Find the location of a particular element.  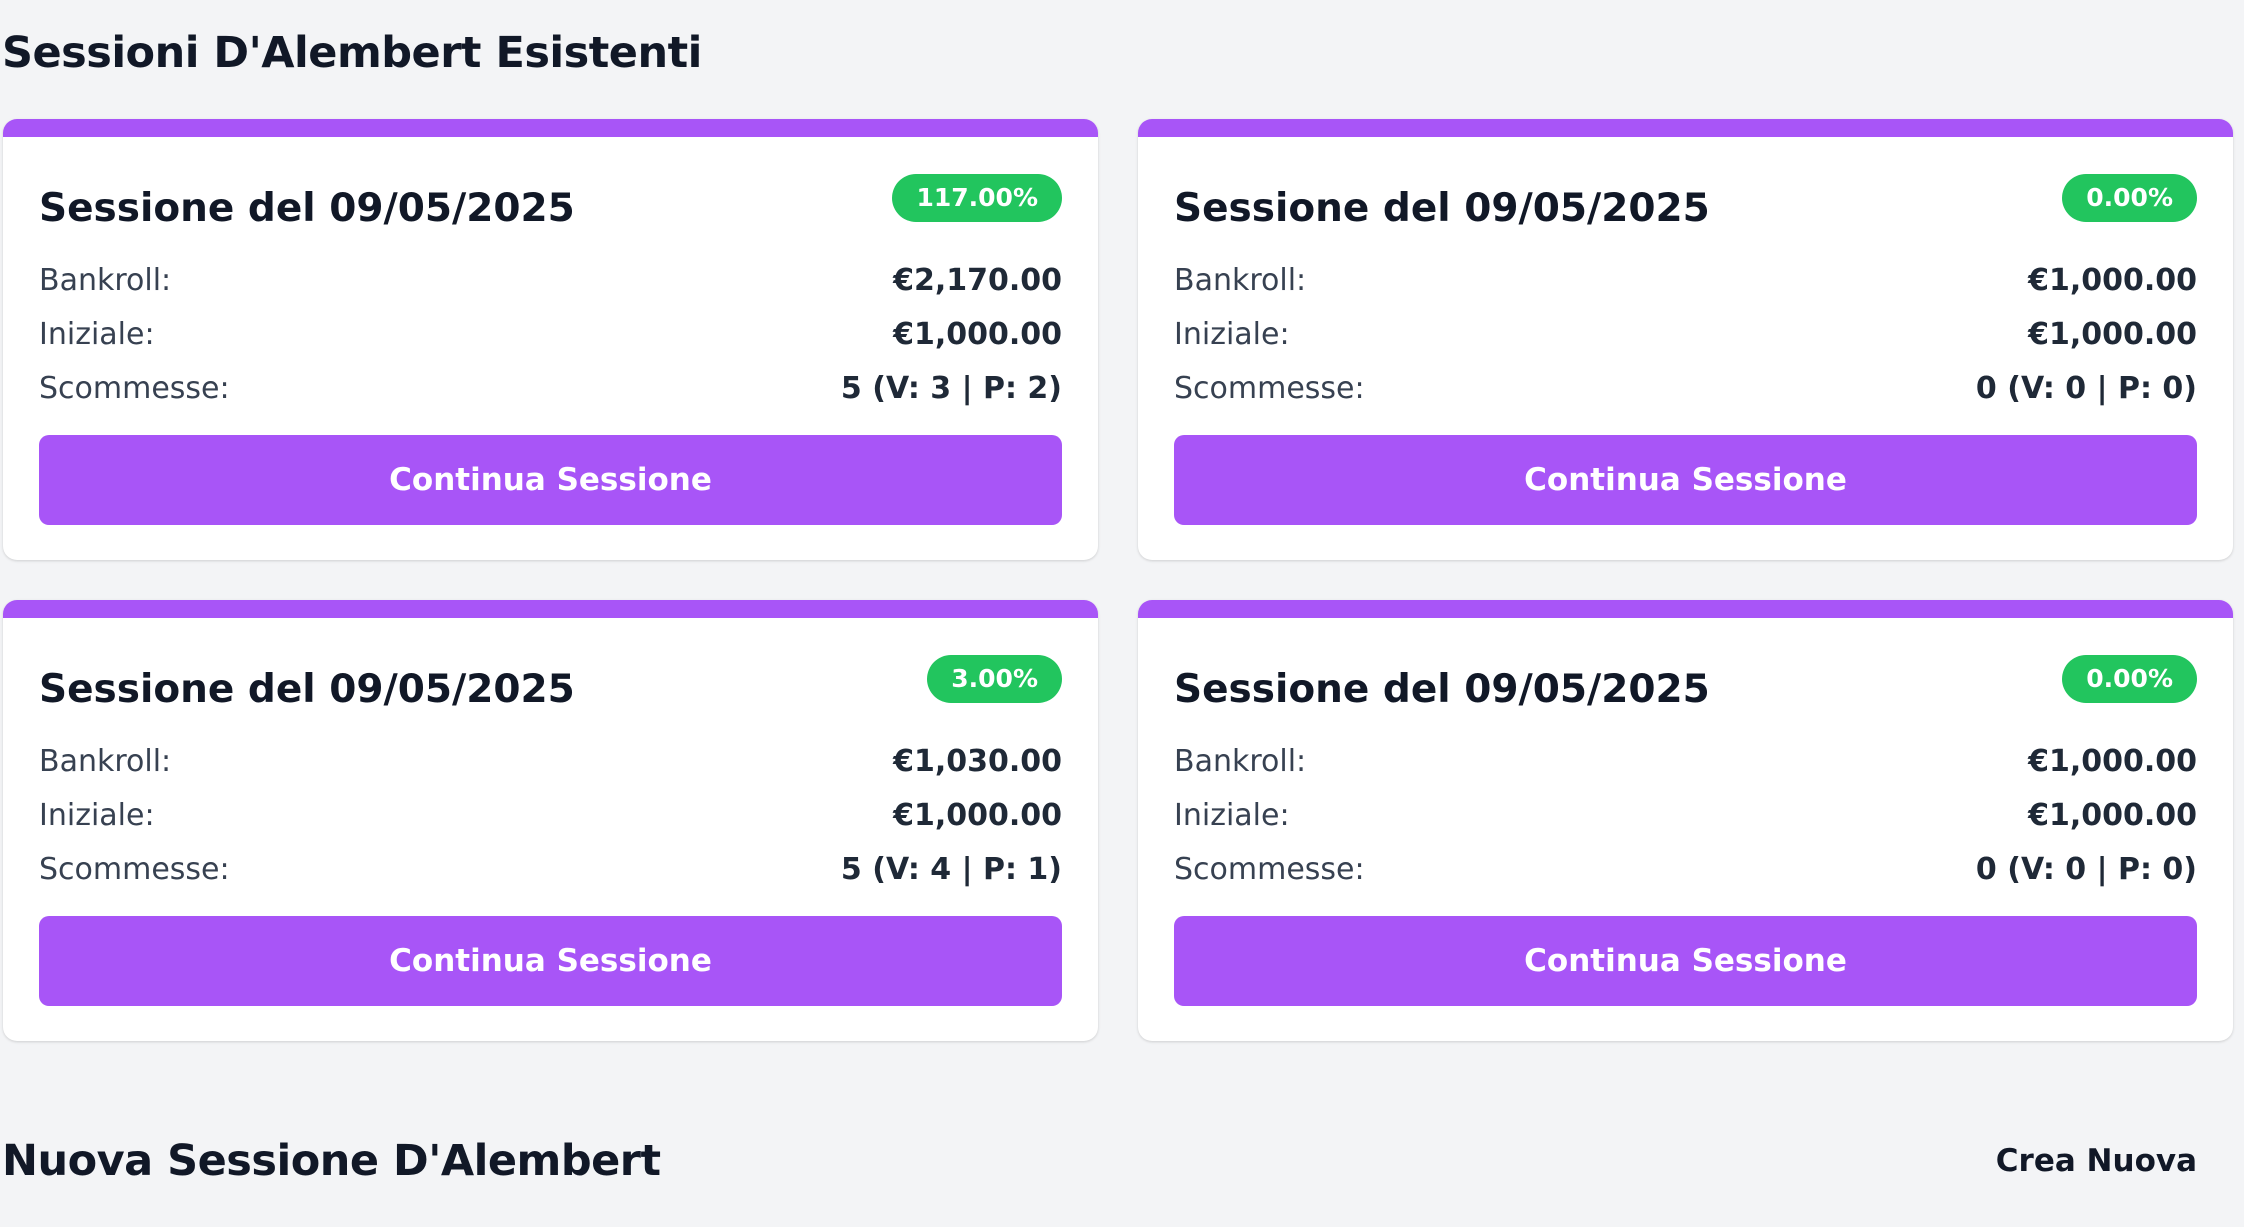

bankroll-row: Bankroll: €2,170.00 is located at coordinates (550, 280).